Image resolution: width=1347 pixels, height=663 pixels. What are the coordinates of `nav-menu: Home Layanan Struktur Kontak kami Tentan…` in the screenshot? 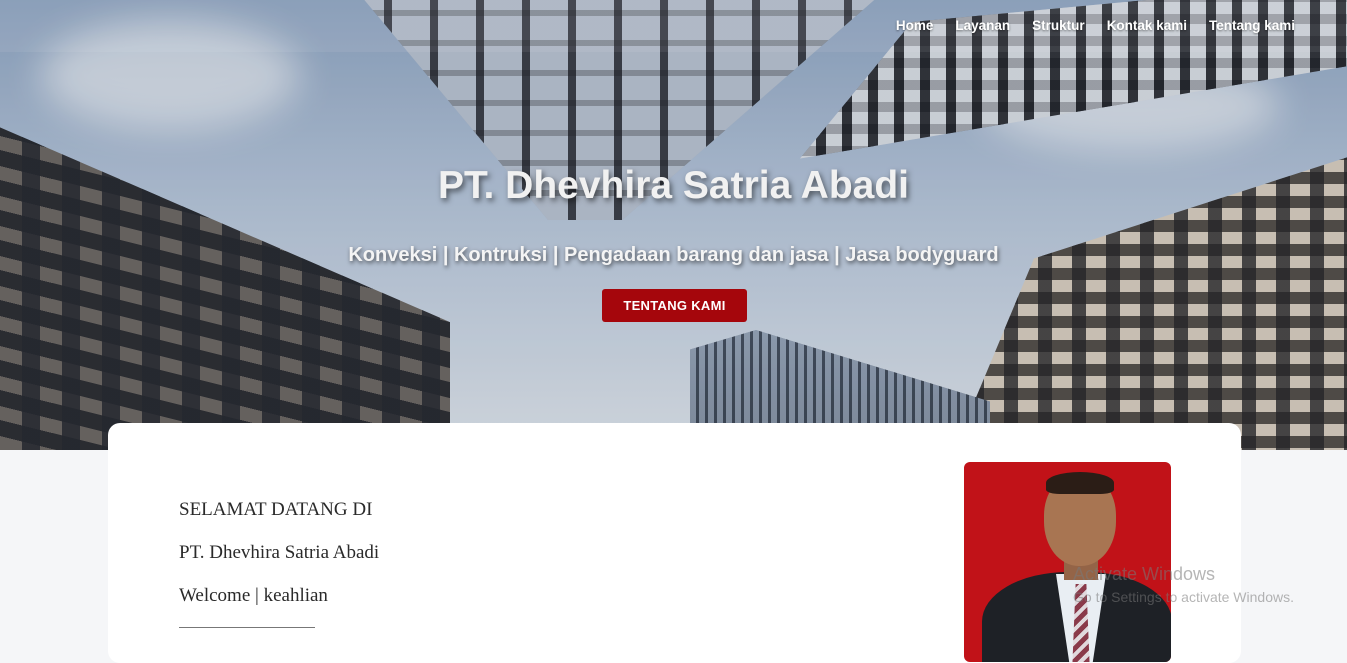 It's located at (1095, 25).